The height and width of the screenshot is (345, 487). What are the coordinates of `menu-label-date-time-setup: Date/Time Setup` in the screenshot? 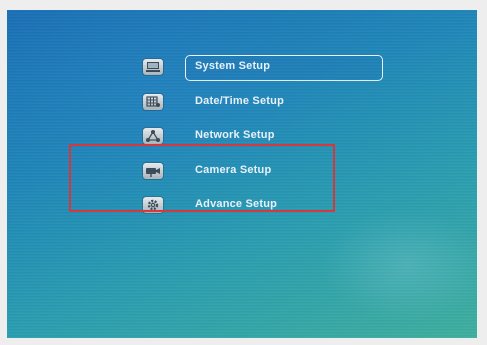 It's located at (239, 101).